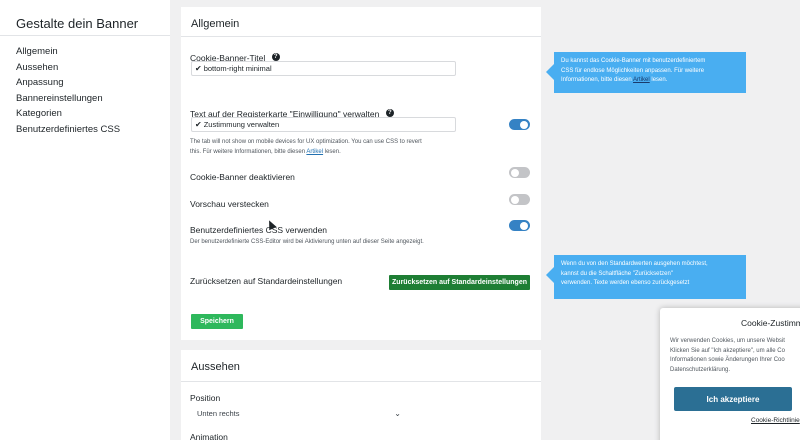 The width and height of the screenshot is (800, 440). I want to click on animation-label: Animation, so click(209, 436).